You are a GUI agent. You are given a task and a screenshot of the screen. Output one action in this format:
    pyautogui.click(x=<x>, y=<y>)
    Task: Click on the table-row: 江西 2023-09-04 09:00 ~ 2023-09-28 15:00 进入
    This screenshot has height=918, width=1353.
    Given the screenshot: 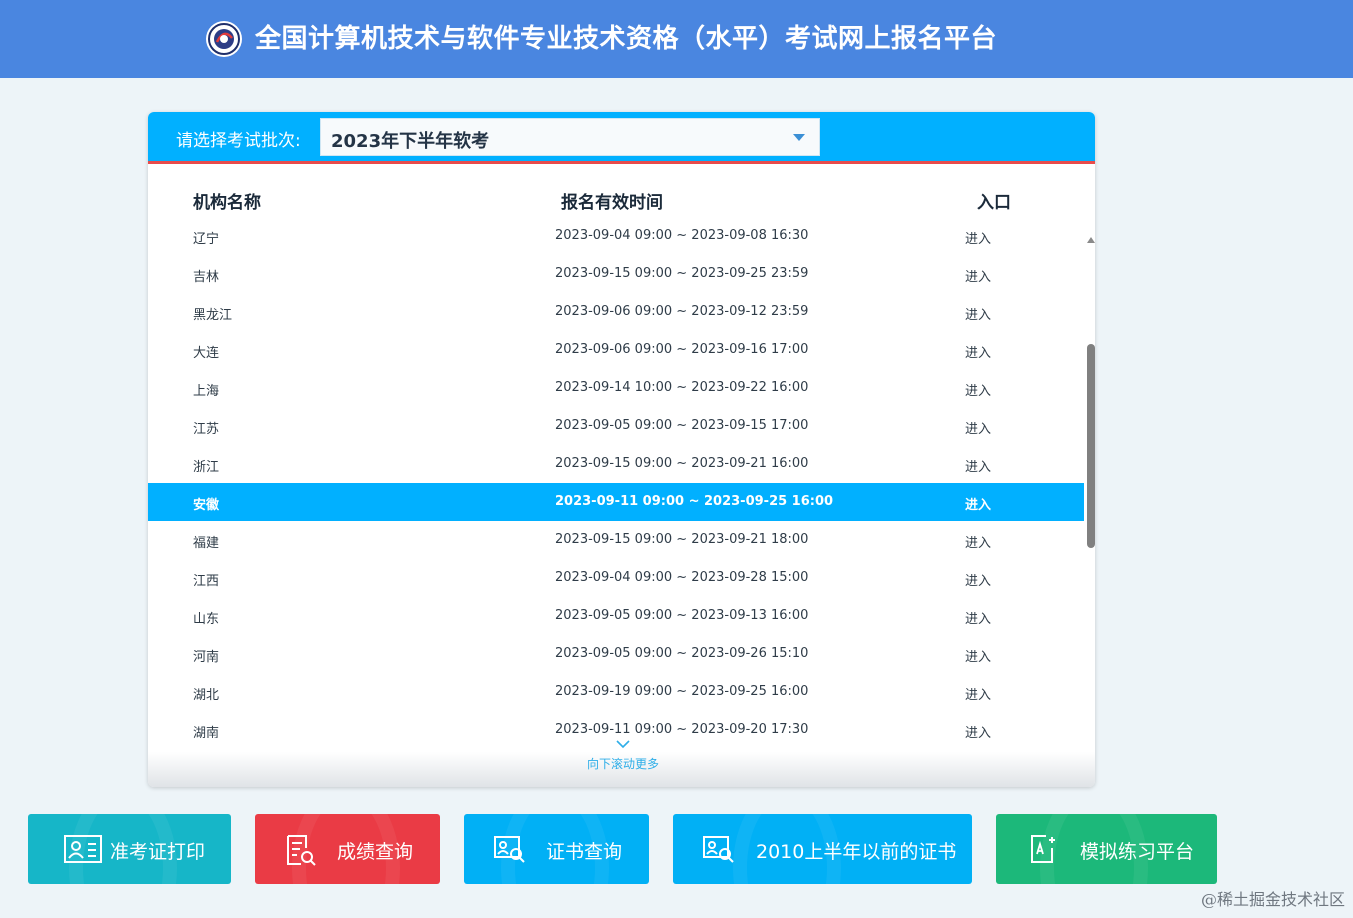 What is the action you would take?
    pyautogui.click(x=616, y=578)
    